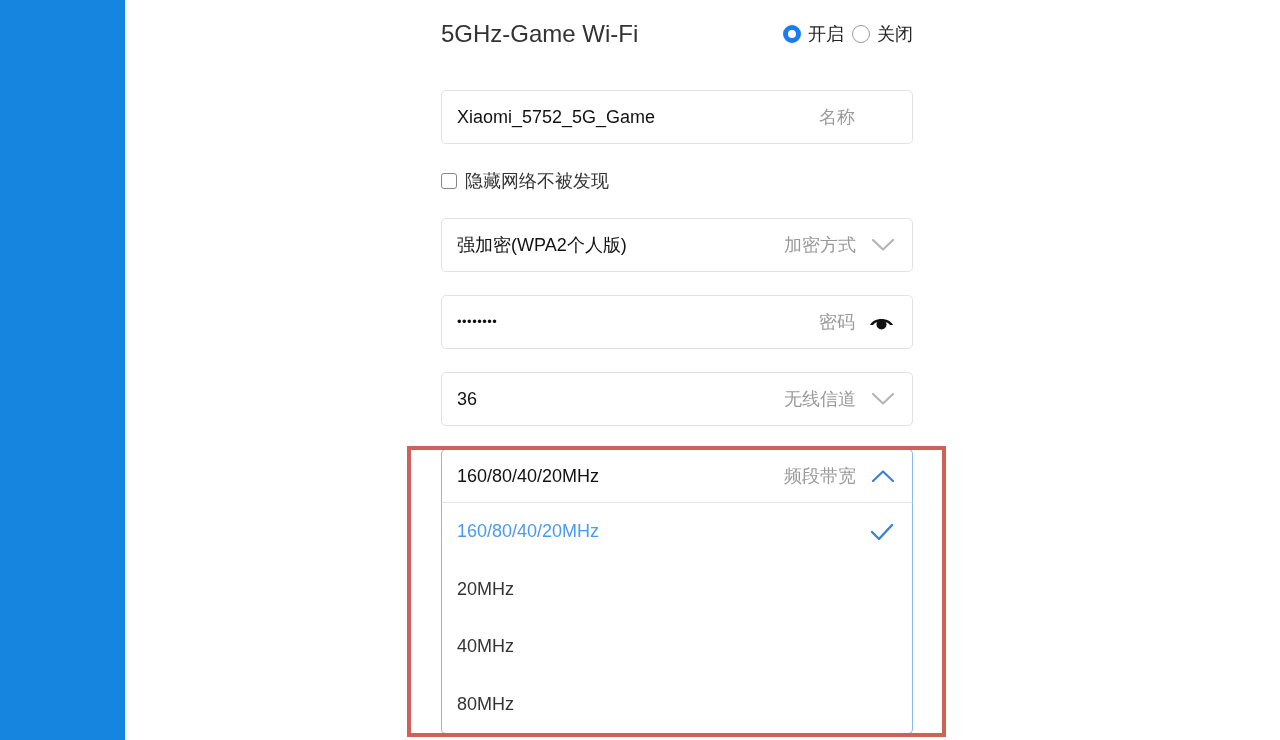 This screenshot has height=740, width=1280. I want to click on option-label: 160/80/40/20MHz, so click(528, 532).